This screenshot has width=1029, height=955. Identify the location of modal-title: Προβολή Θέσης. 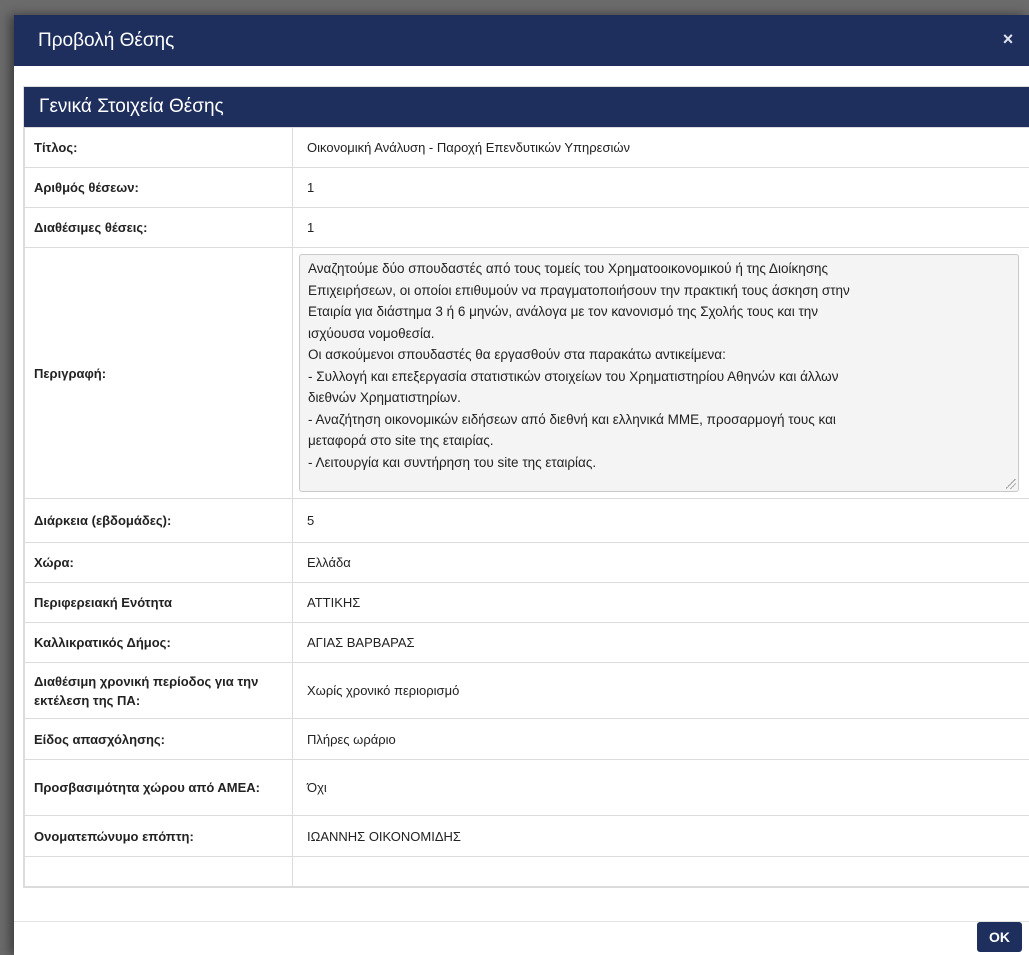
(106, 40).